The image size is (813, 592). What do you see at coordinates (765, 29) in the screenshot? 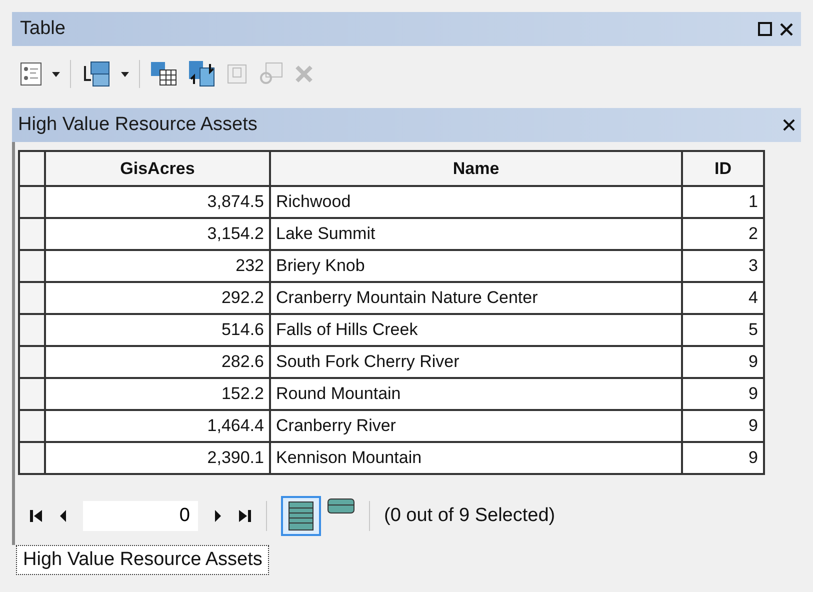
I see `maximize-icon` at bounding box center [765, 29].